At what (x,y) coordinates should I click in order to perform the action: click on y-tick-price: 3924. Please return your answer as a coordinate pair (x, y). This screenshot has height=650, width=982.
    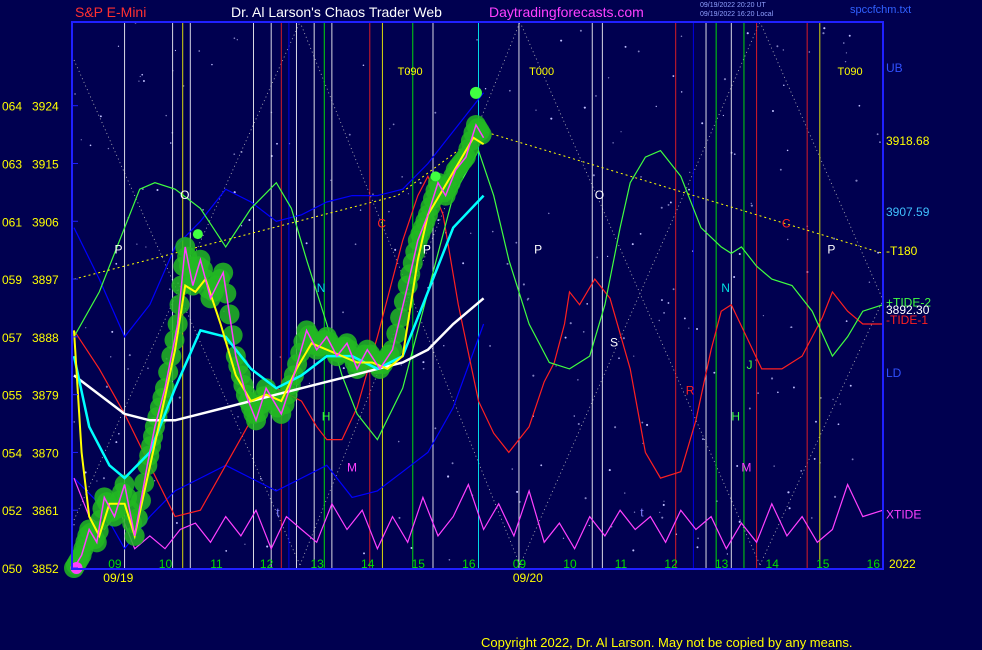
    Looking at the image, I should click on (45, 107).